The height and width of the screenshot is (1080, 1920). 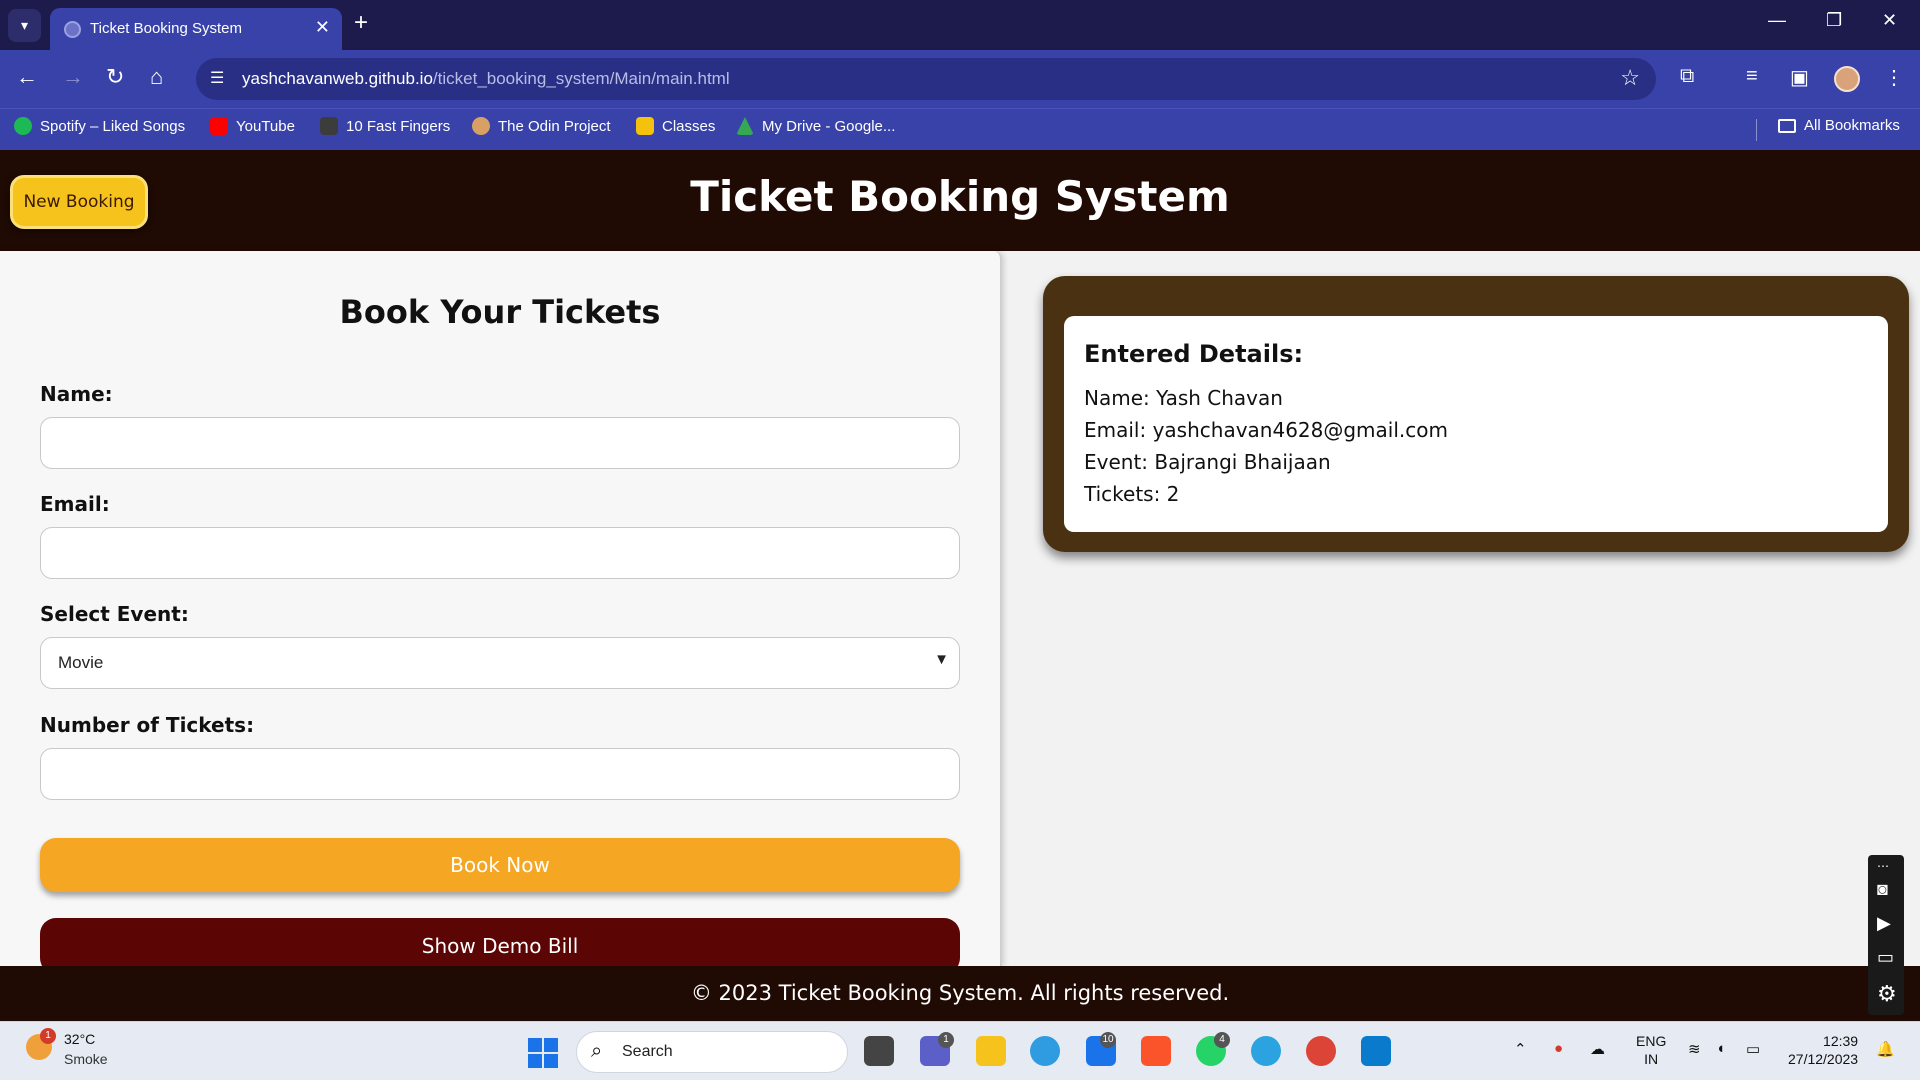 I want to click on capture-toolbar: ⋯ ◙ ▶ ▭ ⚙, so click(x=1886, y=935).